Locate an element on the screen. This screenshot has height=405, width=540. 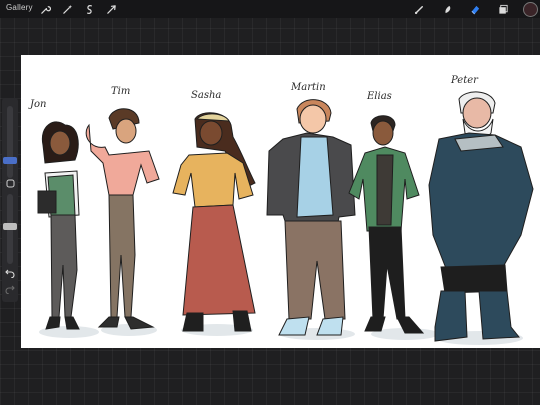
opacity-thumb is located at coordinates (10, 226).